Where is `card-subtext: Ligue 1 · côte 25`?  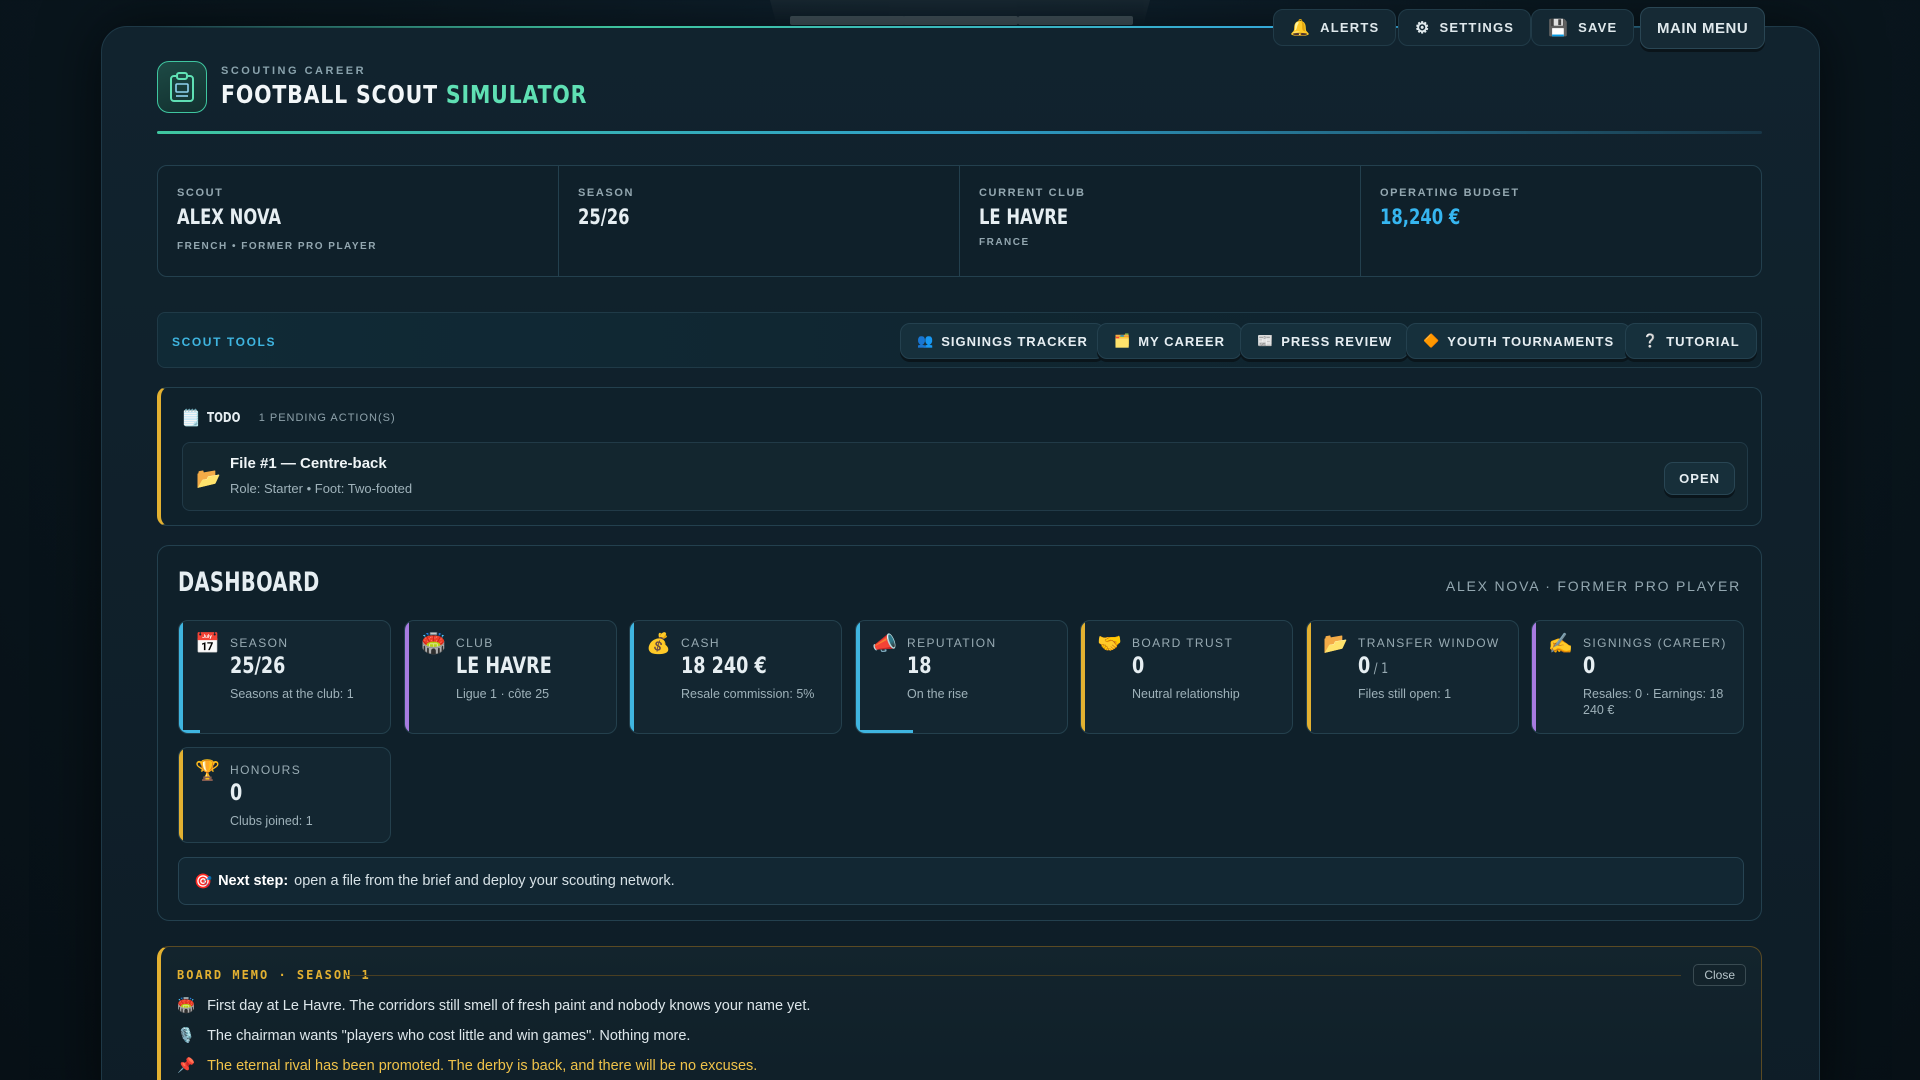 card-subtext: Ligue 1 · côte 25 is located at coordinates (503, 694).